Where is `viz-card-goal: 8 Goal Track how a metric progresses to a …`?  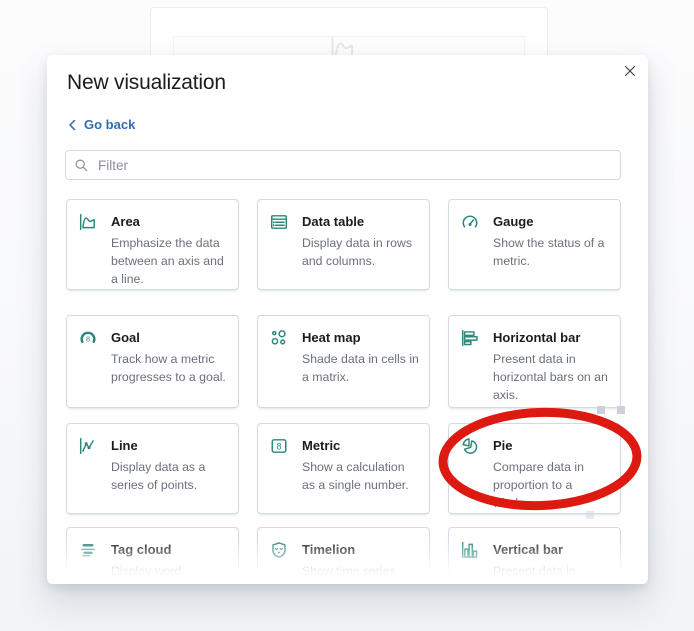 viz-card-goal: 8 Goal Track how a metric progresses to a … is located at coordinates (152, 361).